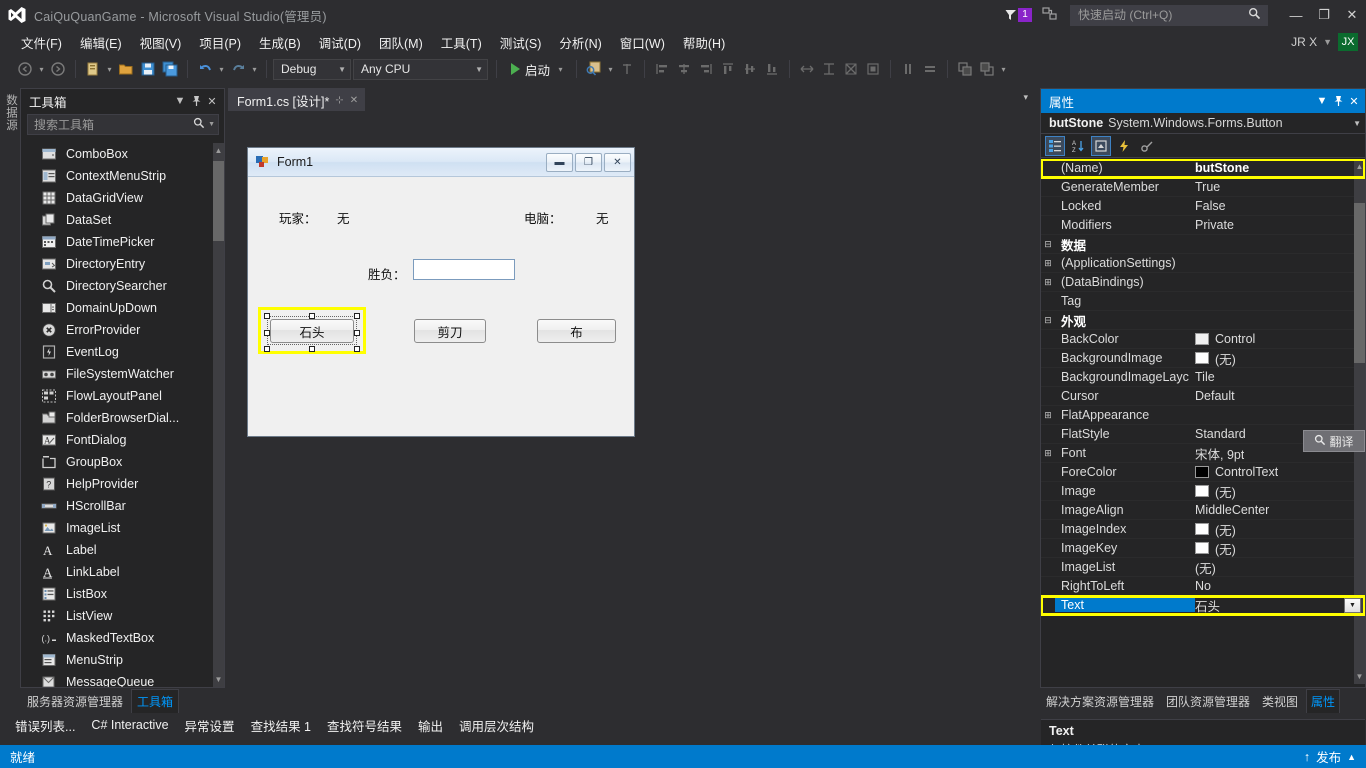  Describe the element at coordinates (281, 725) in the screenshot. I see `tab-find-results-1: 查找结果 1` at that location.